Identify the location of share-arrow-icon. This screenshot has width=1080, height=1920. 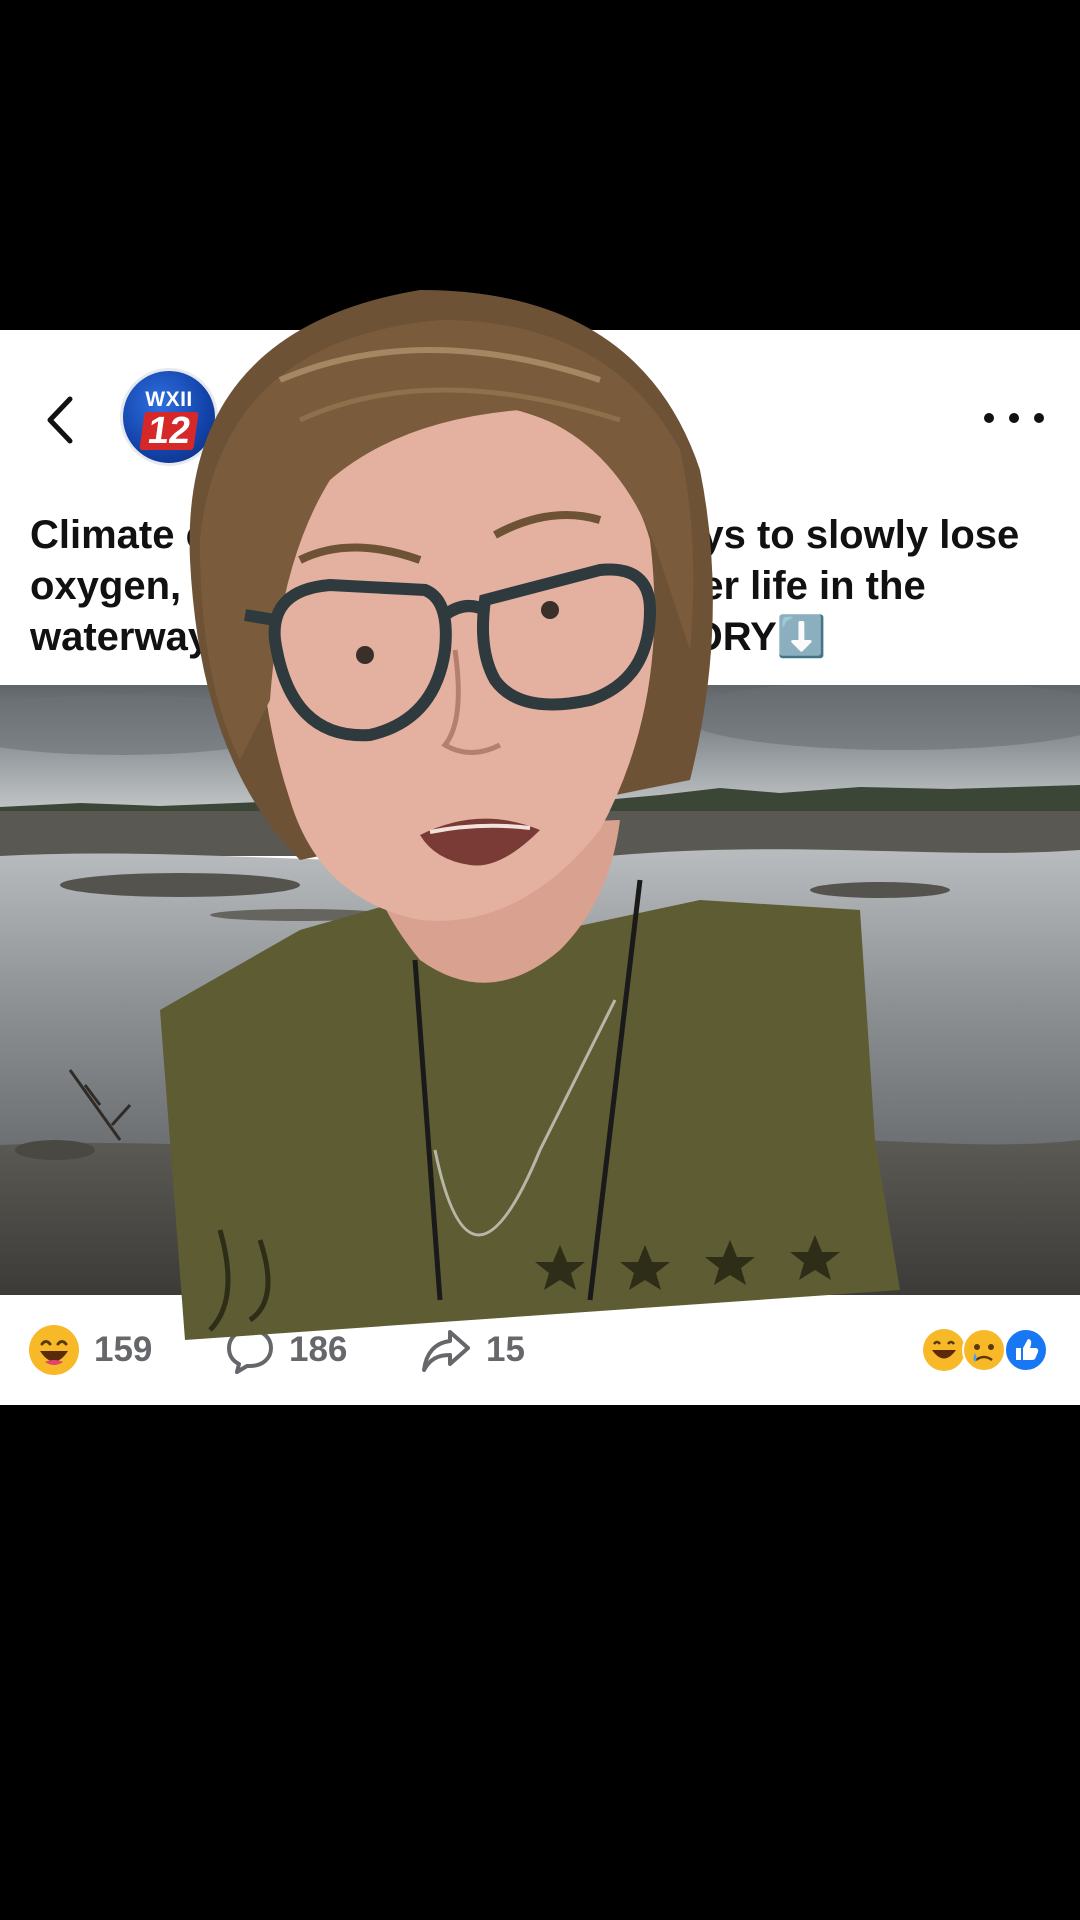
(446, 1351).